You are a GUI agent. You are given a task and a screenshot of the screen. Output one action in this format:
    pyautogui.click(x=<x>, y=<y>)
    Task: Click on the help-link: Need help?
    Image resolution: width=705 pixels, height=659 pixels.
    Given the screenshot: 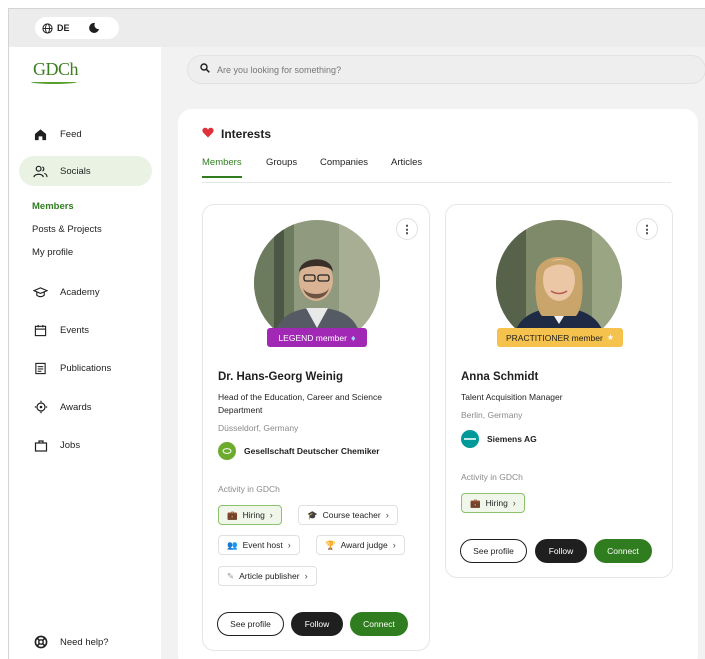 What is the action you would take?
    pyautogui.click(x=85, y=642)
    